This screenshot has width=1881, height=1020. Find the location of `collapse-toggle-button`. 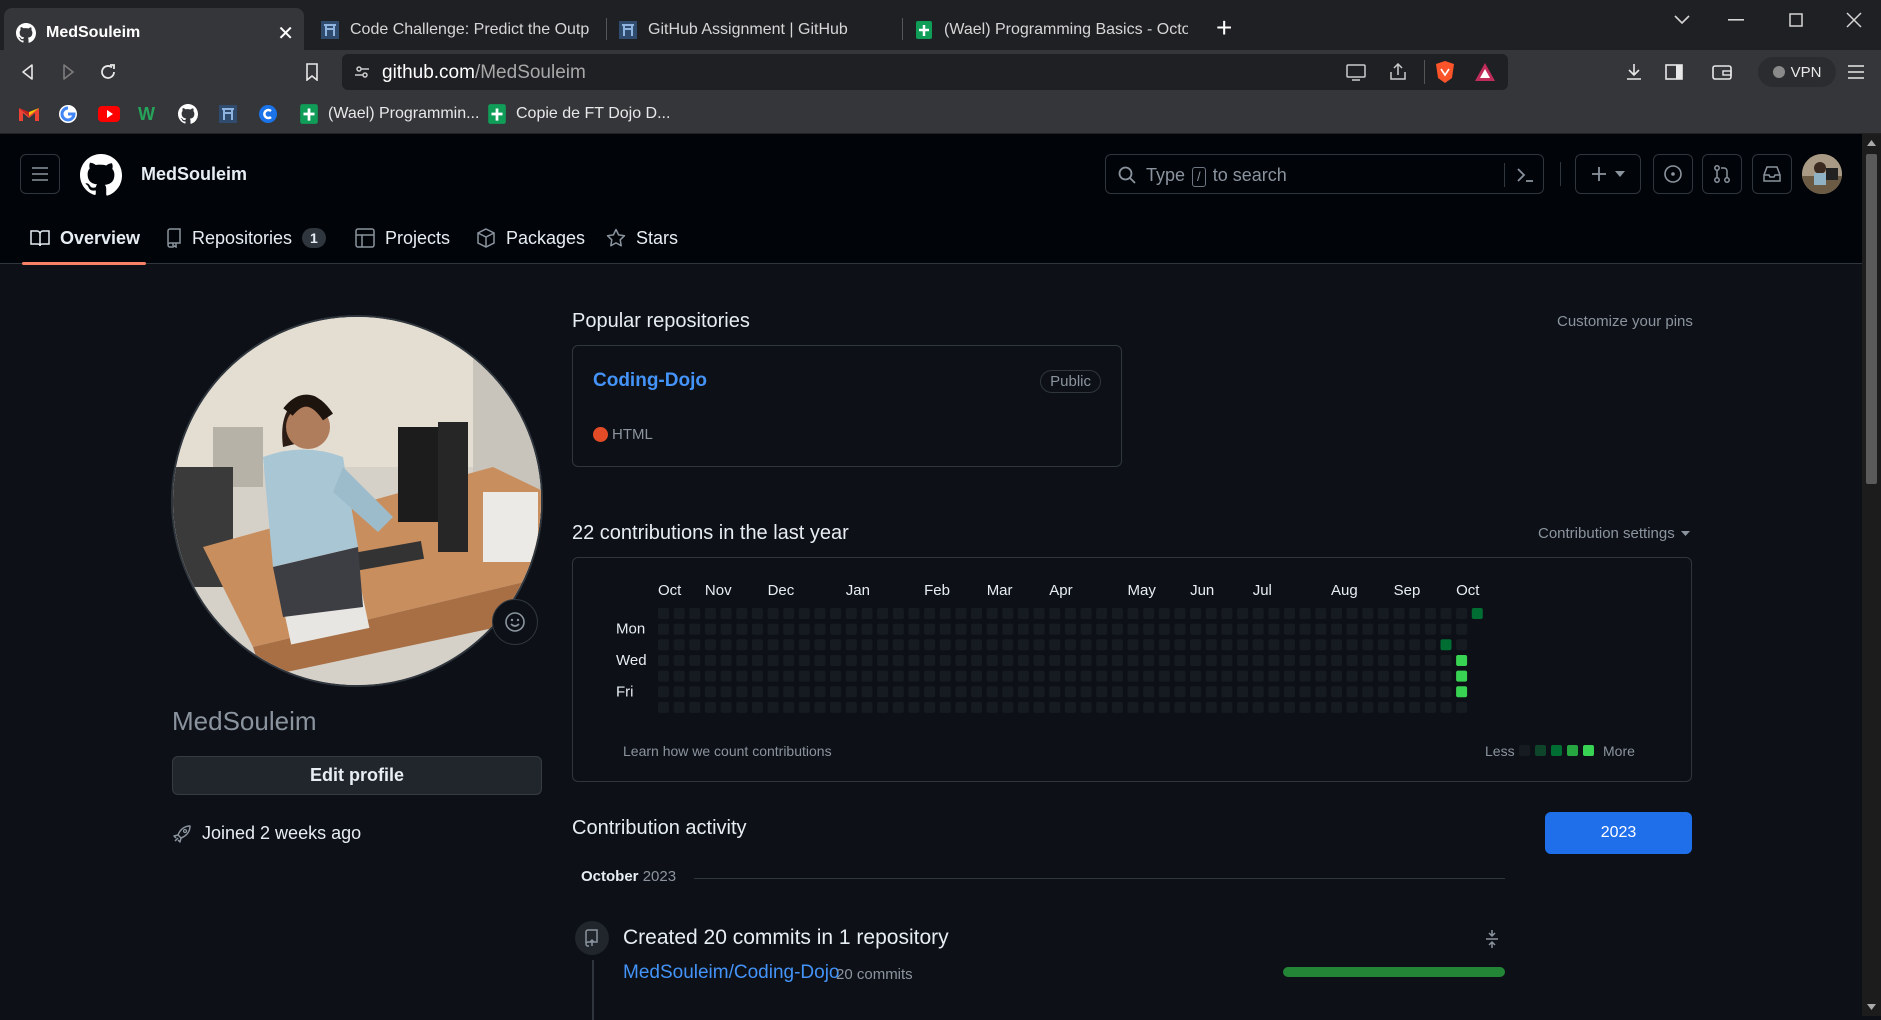

collapse-toggle-button is located at coordinates (1492, 939).